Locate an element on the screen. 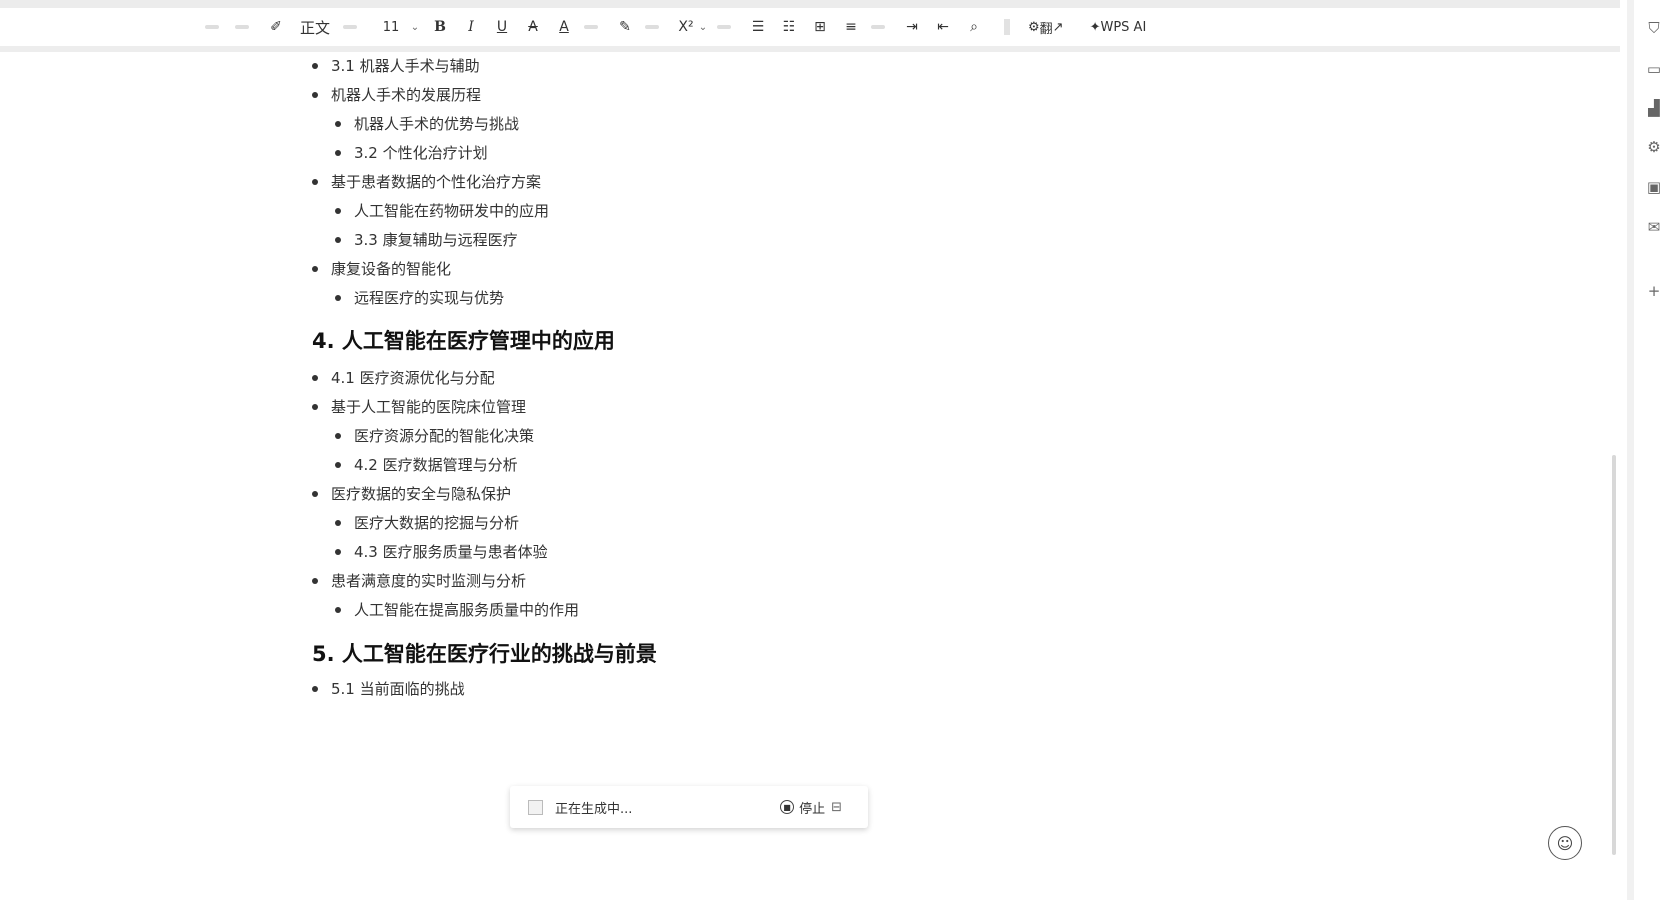 This screenshot has width=1668, height=900. paragraph-style-select: 正文 is located at coordinates (315, 27).